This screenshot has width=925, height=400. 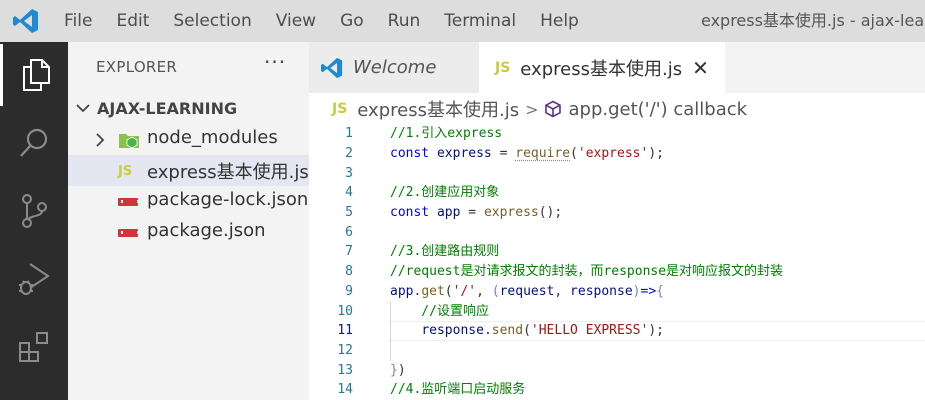 I want to click on tree-item-node-modules: node_modules, so click(x=188, y=139).